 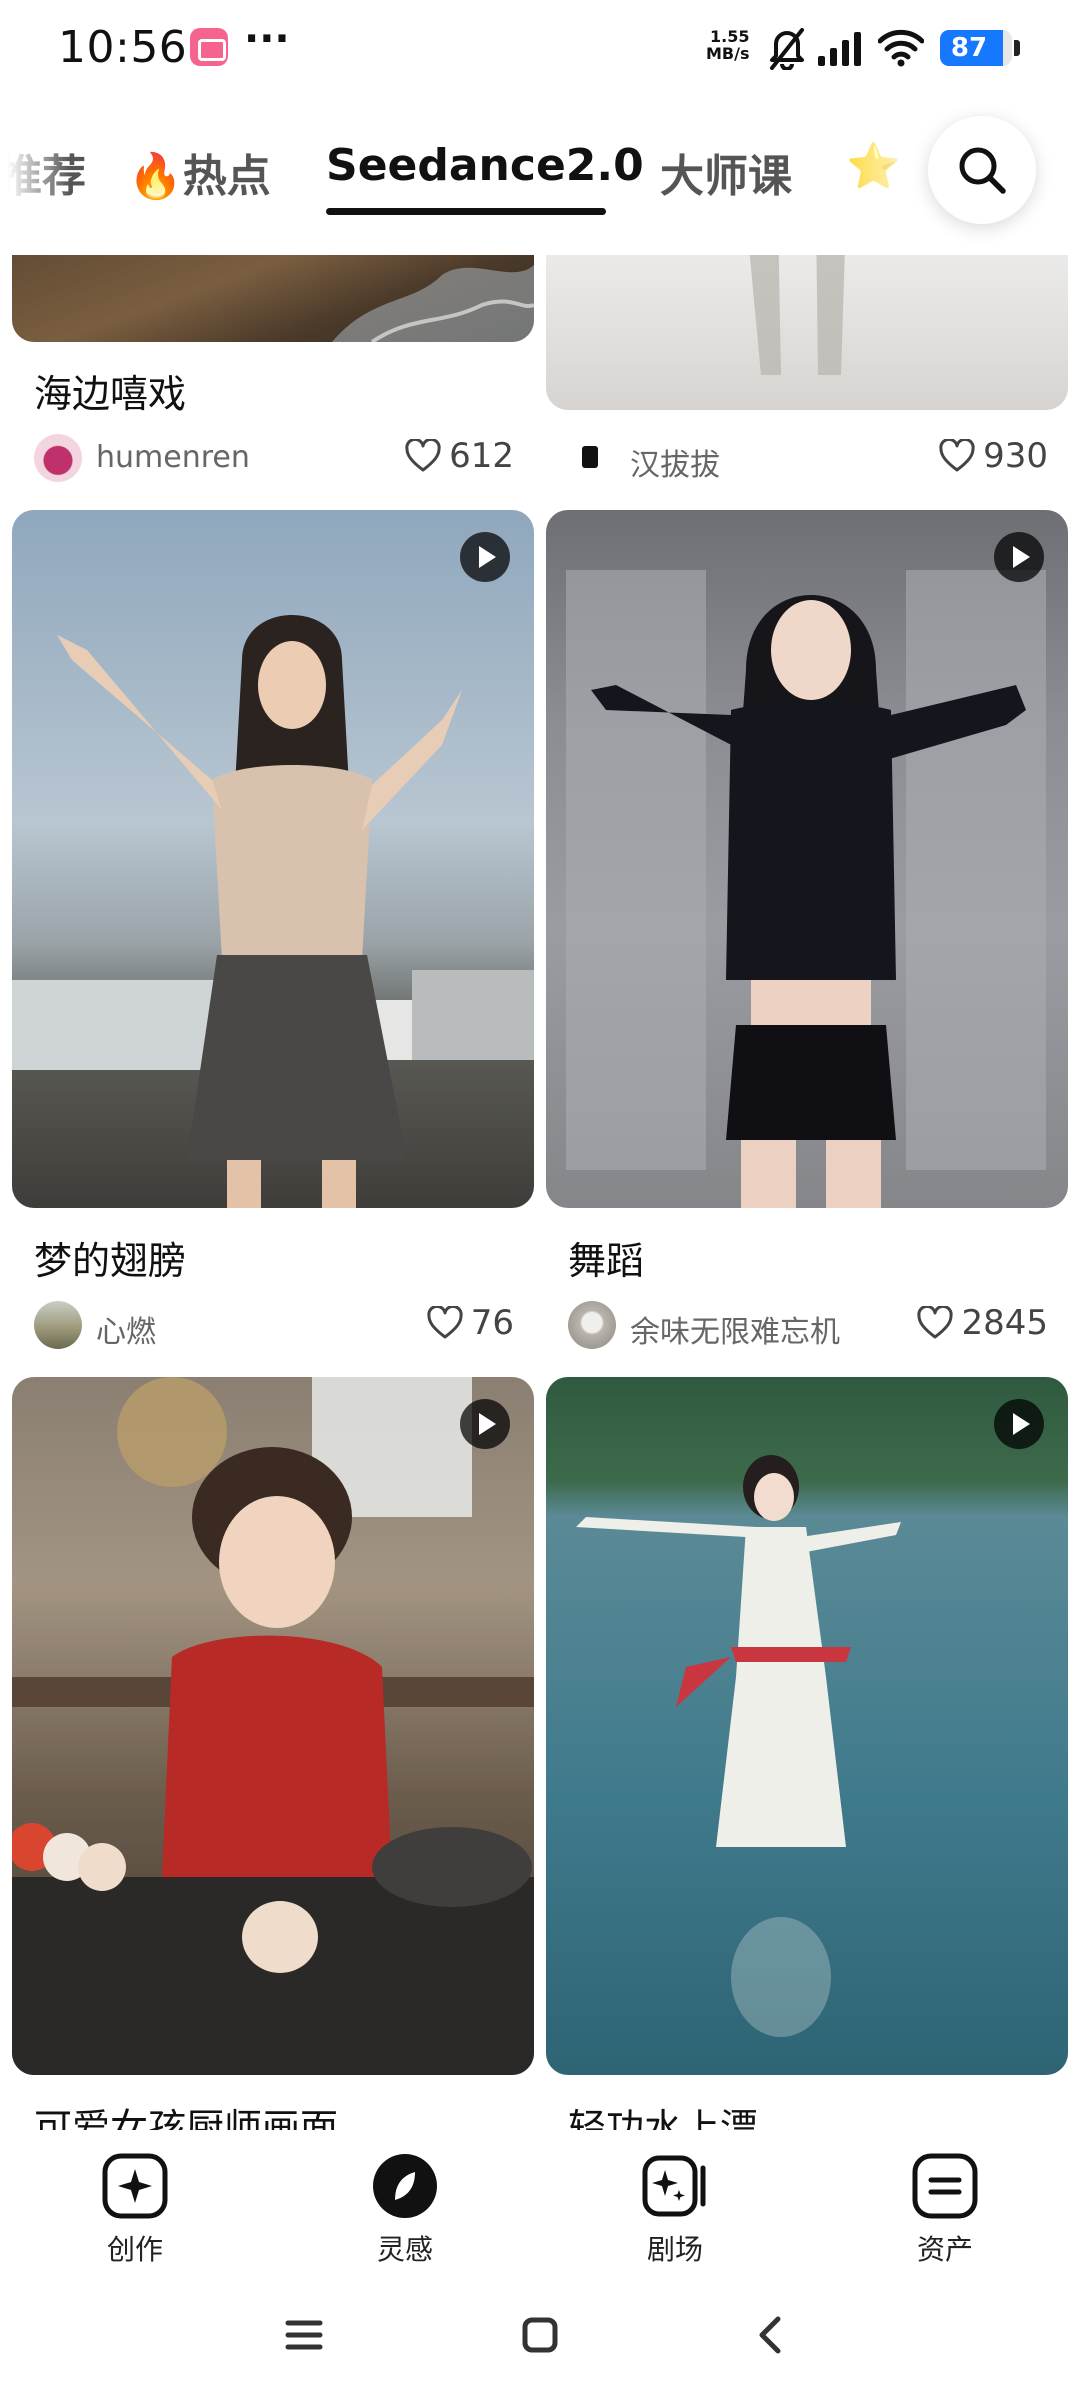 I want to click on network-speed: 1.55 MB/s, so click(x=727, y=45).